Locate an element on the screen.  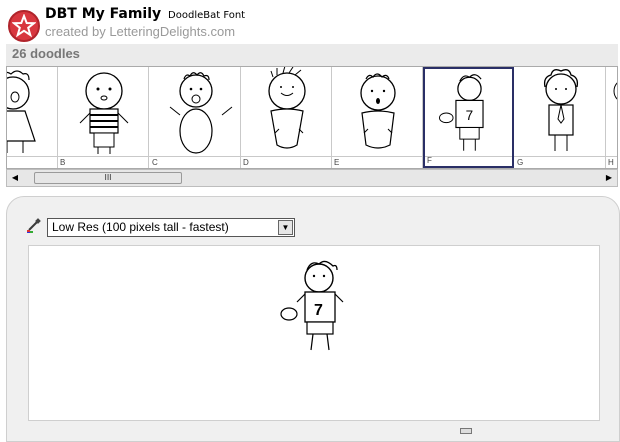
doodle-cell-d: D is located at coordinates (286, 117).